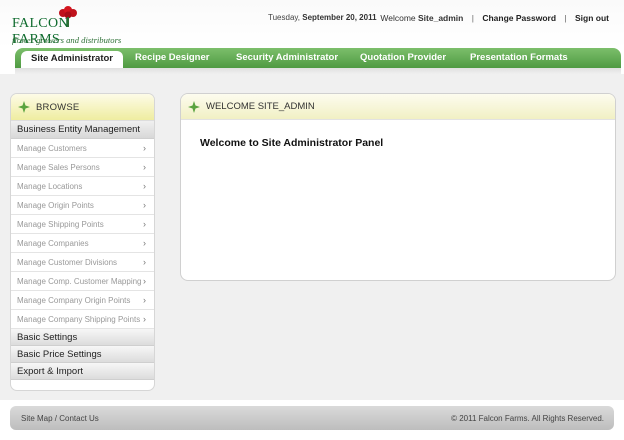 The height and width of the screenshot is (440, 624). I want to click on sign-out-link: Sign out, so click(592, 18).